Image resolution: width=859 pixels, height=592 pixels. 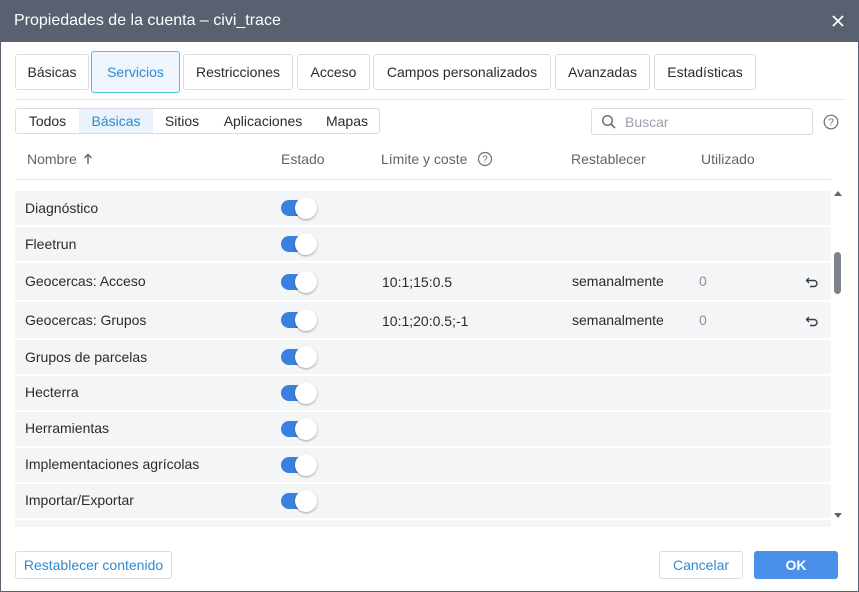 I want to click on search-icon, so click(x=608, y=121).